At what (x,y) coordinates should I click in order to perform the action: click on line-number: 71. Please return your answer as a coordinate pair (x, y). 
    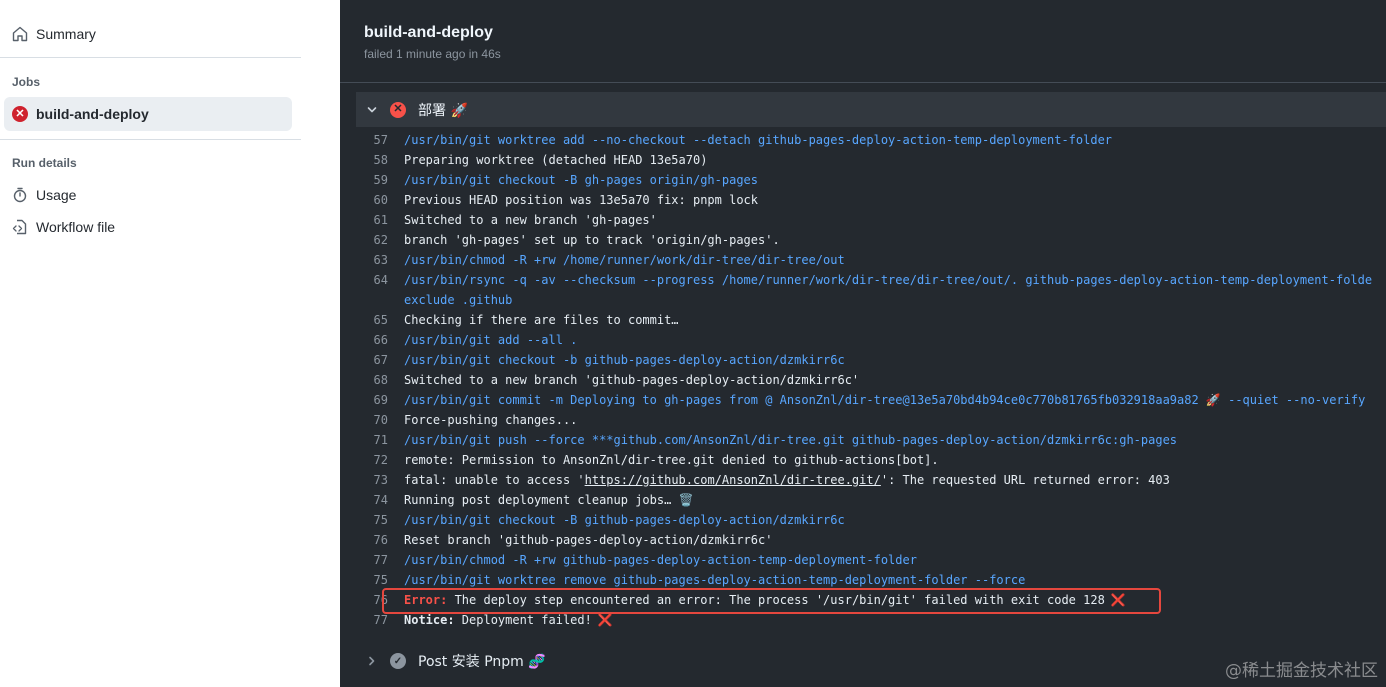
    Looking at the image, I should click on (380, 440).